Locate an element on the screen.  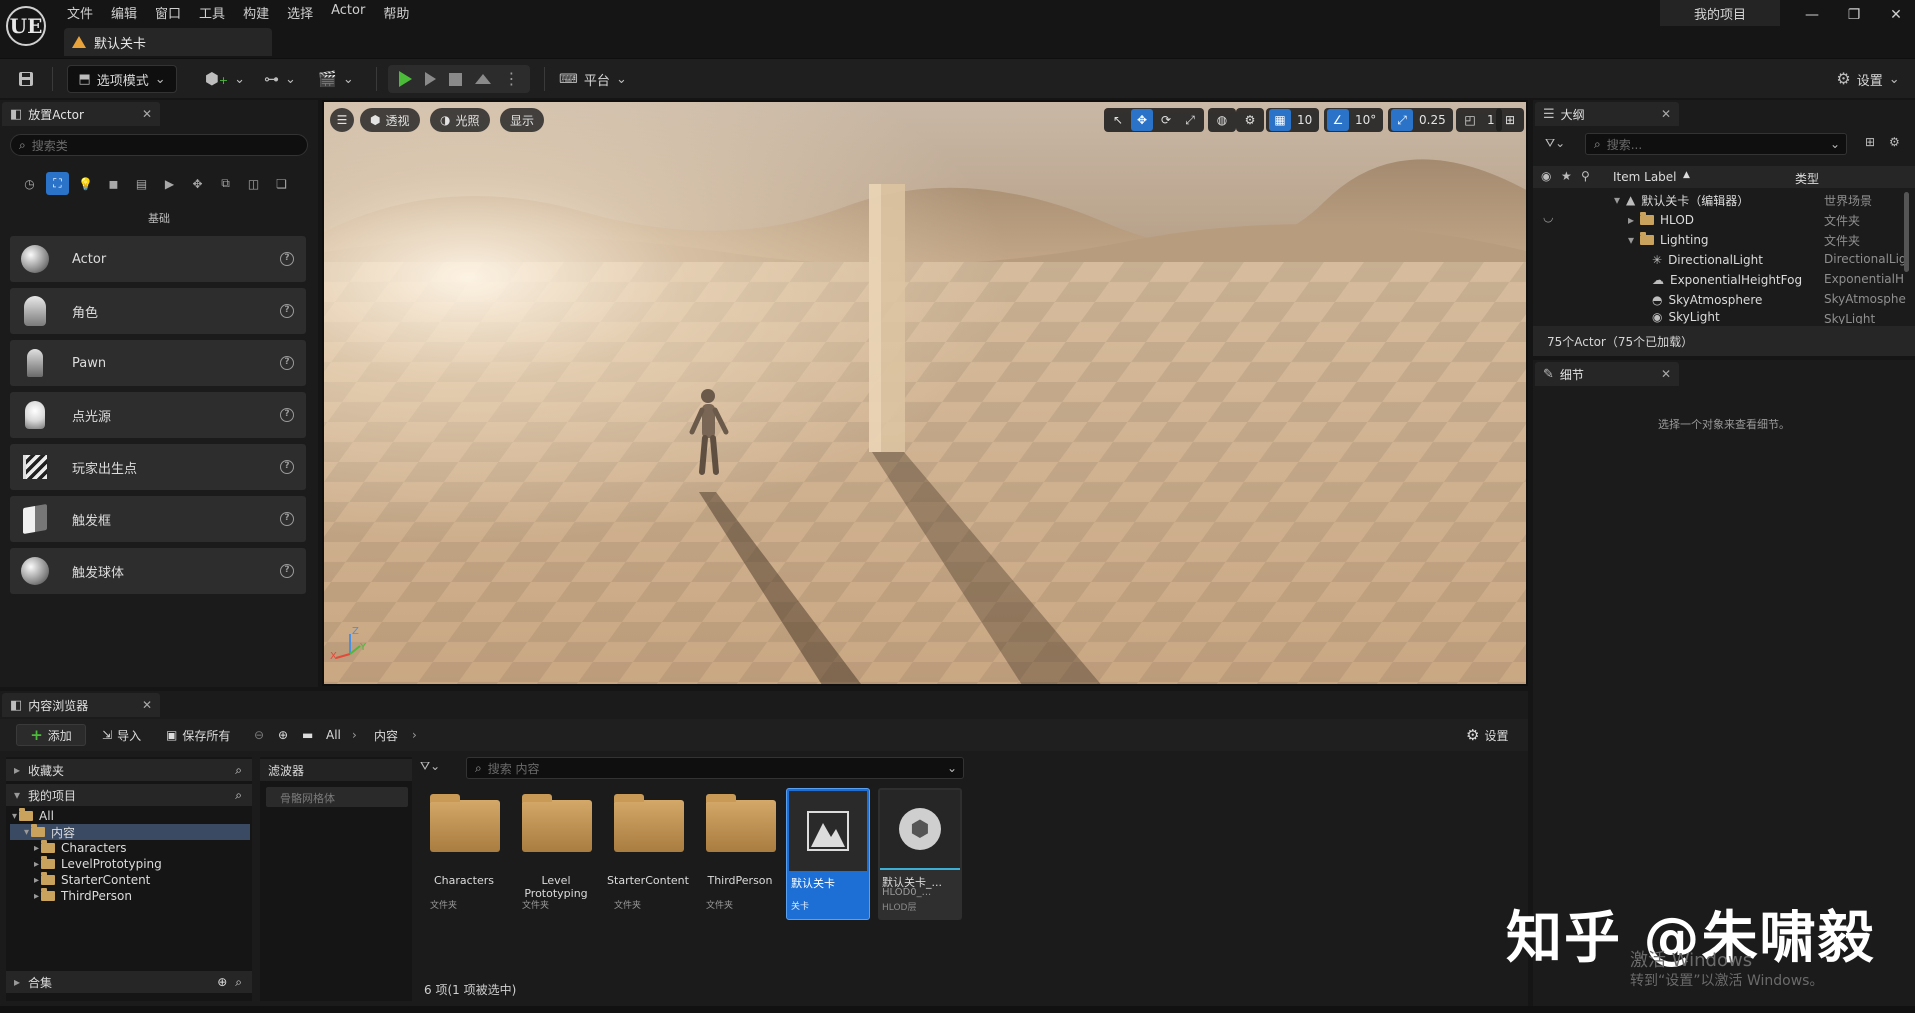
tree-row-level: ▾ ▲ 默认关卡（编辑器） is located at coordinates (1681, 200).